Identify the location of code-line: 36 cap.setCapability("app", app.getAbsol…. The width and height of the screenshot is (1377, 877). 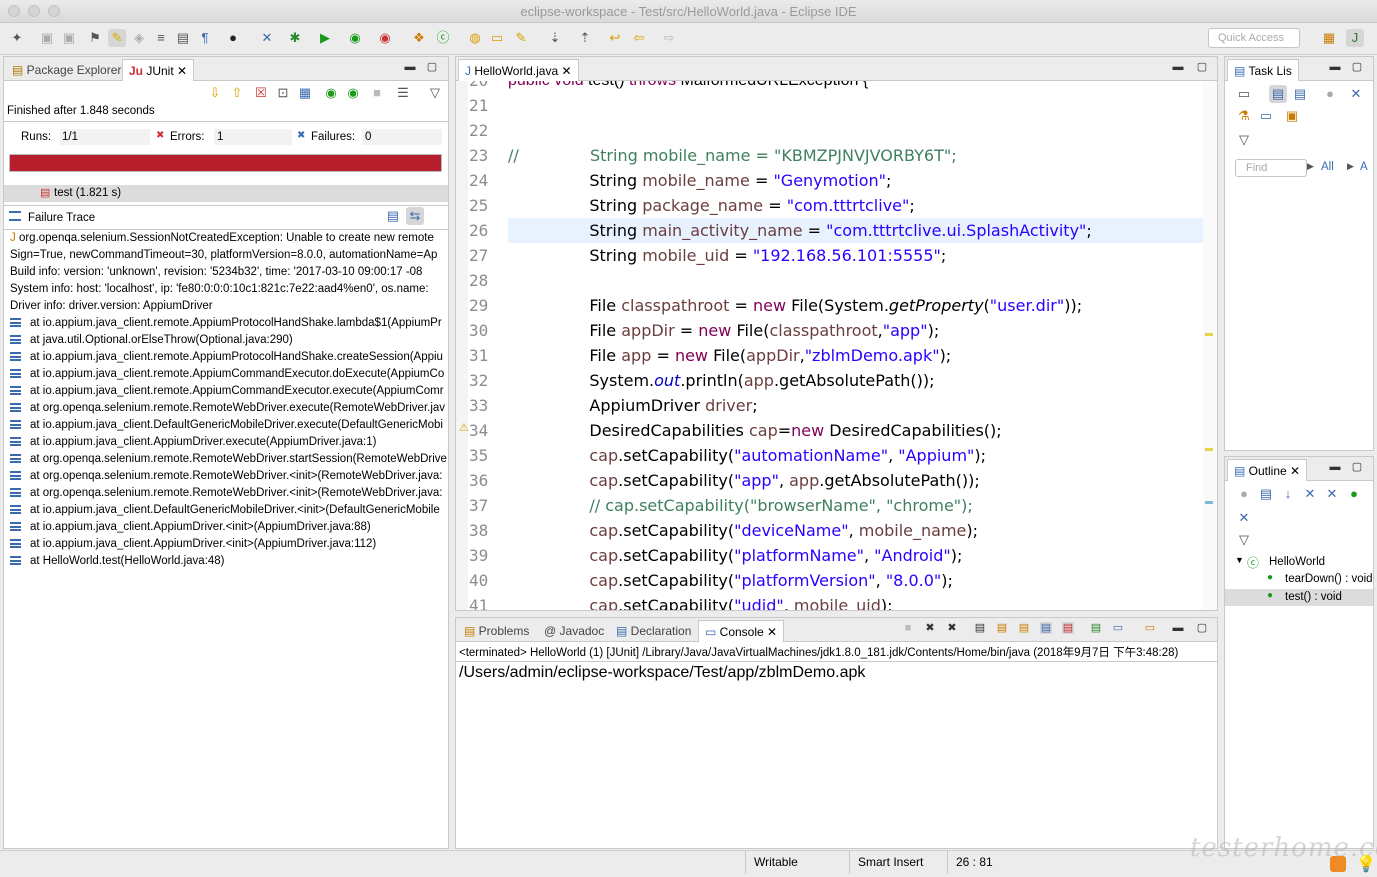
(836, 480).